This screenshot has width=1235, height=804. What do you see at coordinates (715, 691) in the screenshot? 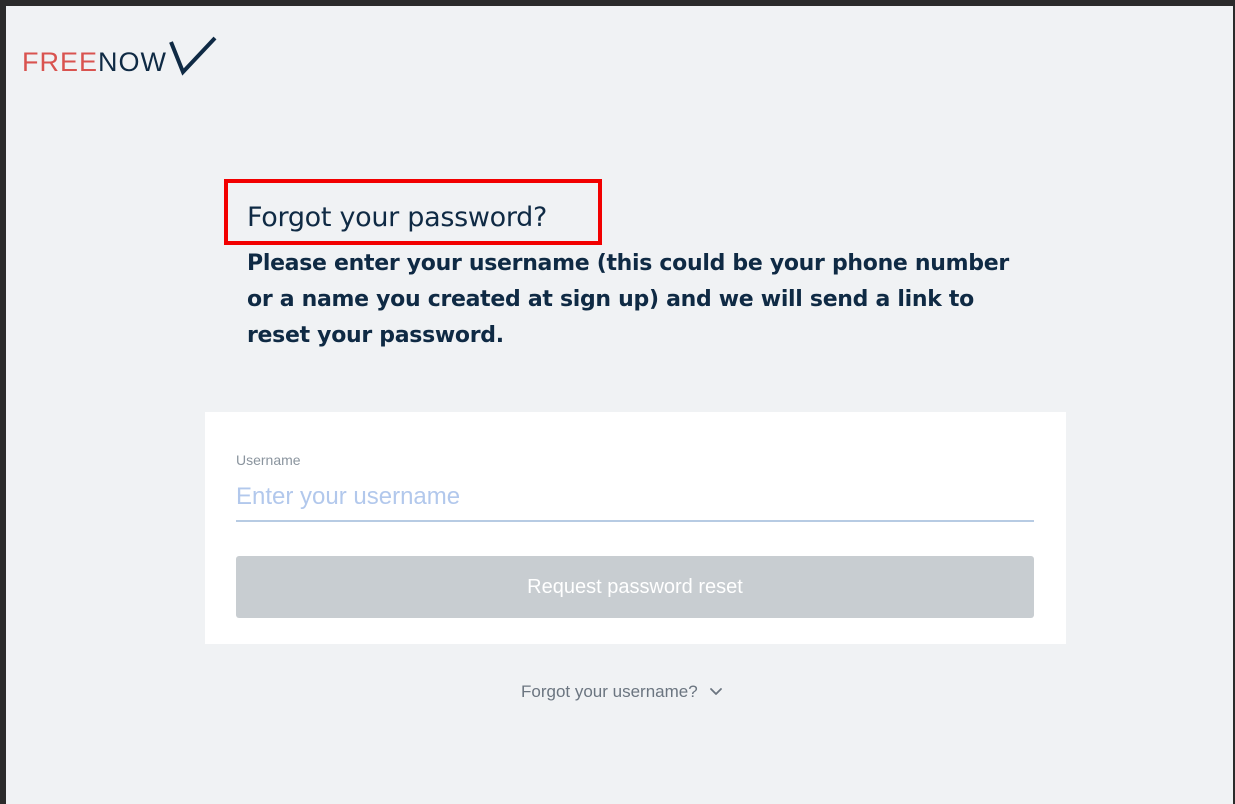
I see `chevron-down-icon` at bounding box center [715, 691].